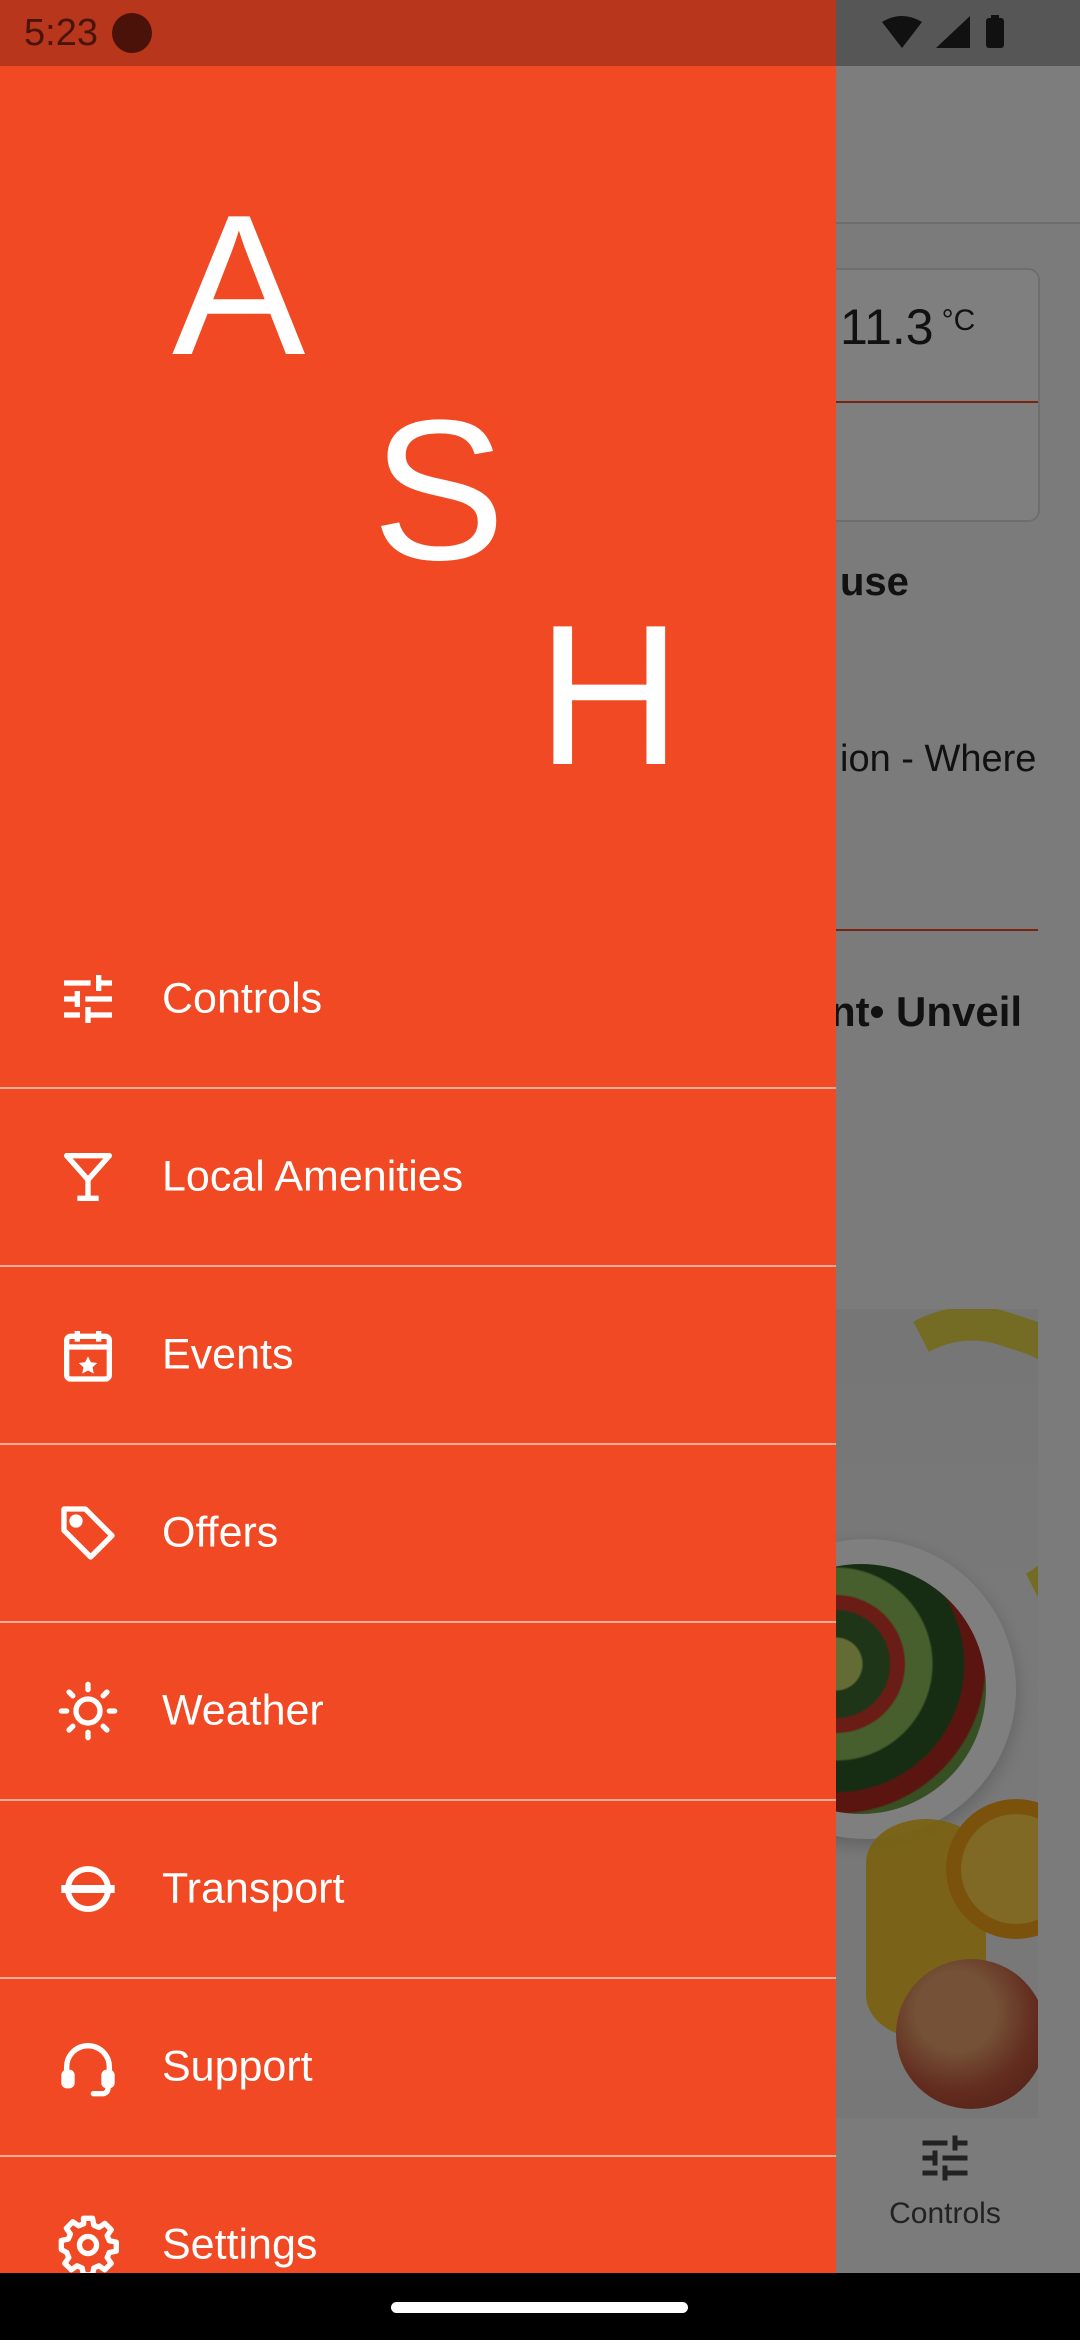  What do you see at coordinates (88, 1889) in the screenshot?
I see `transport-roundel-icon` at bounding box center [88, 1889].